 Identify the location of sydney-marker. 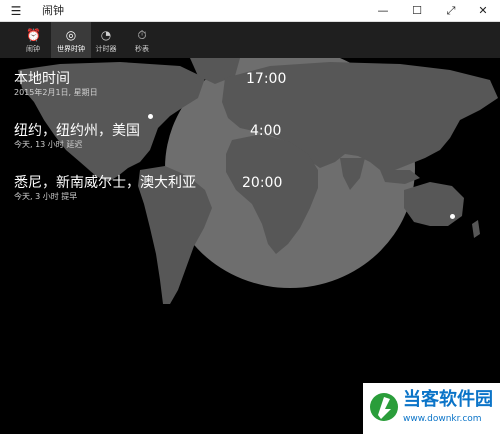
(452, 216).